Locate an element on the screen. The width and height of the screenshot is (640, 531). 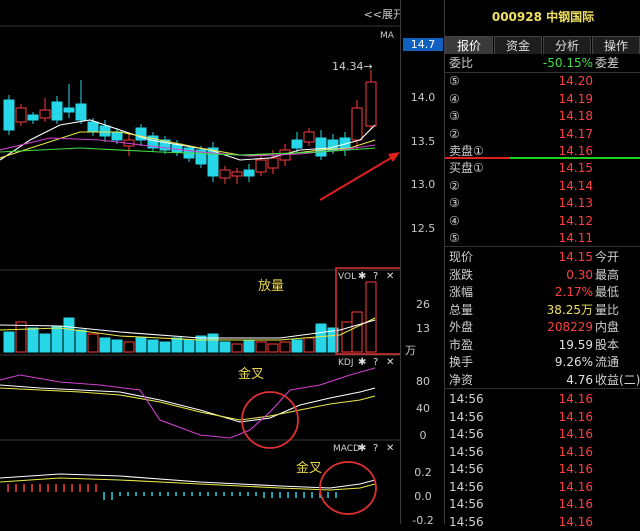
tab-quote: 报价 is located at coordinates (469, 45).